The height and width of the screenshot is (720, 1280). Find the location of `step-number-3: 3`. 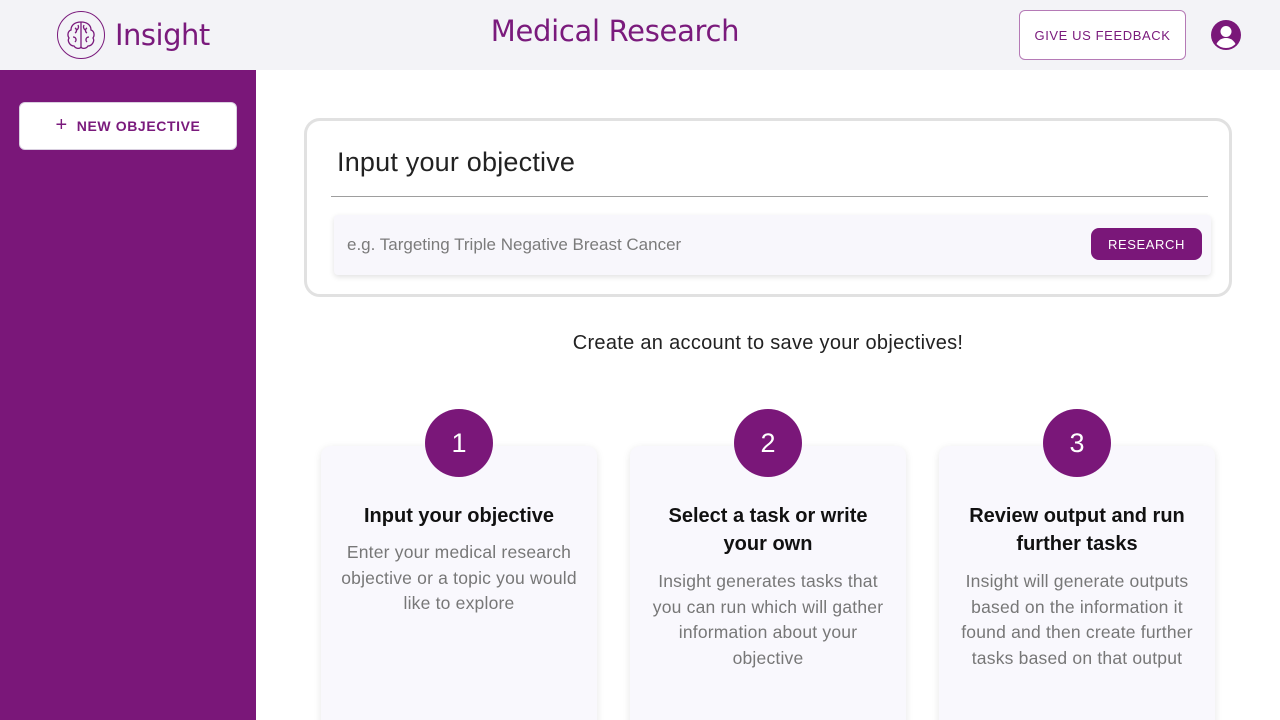

step-number-3: 3 is located at coordinates (1077, 443).